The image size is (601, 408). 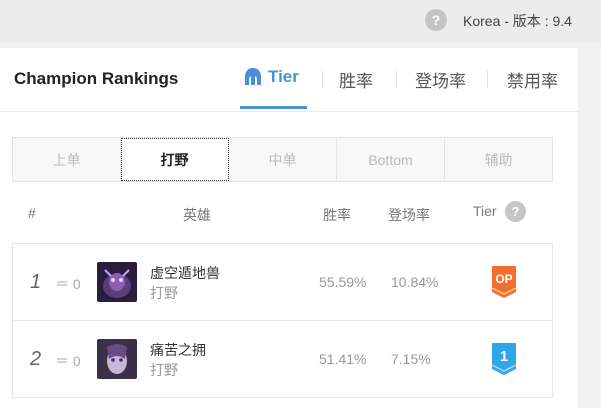 What do you see at coordinates (343, 359) in the screenshot?
I see `champion-winrate: 51.41%` at bounding box center [343, 359].